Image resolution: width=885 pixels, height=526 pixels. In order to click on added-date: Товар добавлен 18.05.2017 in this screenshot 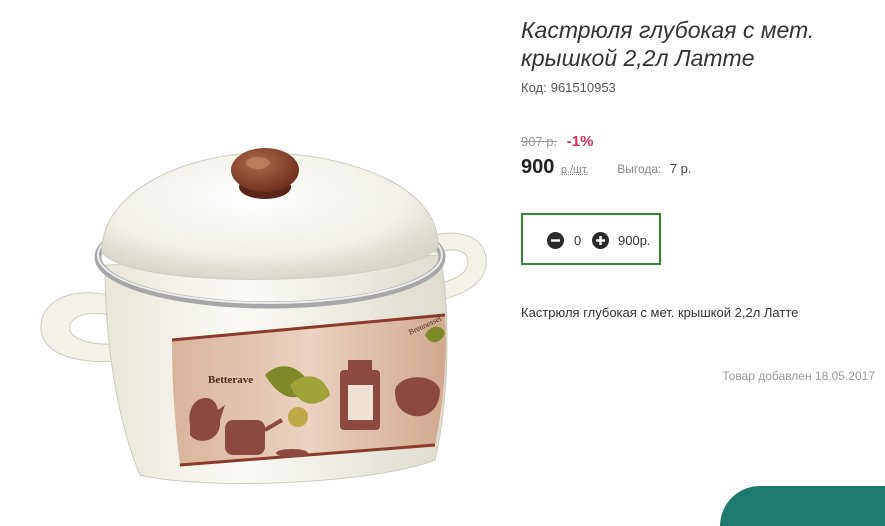, I will do `click(798, 376)`.